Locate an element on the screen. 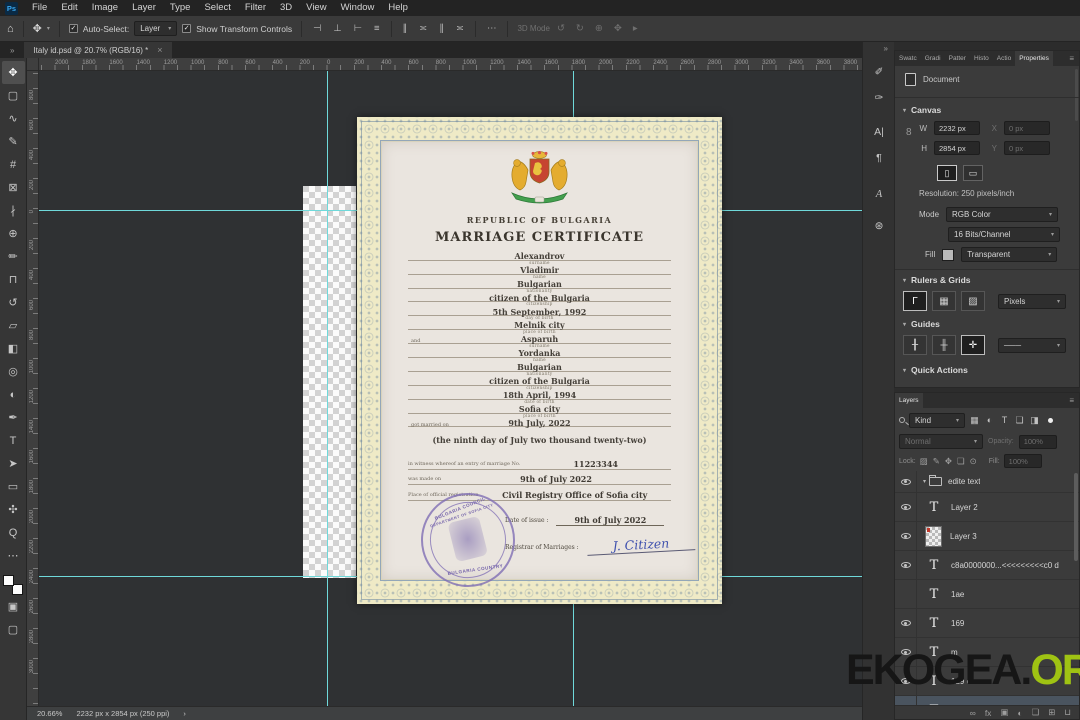 The height and width of the screenshot is (720, 1080). filter-kind-dropdown: Kind ▾ is located at coordinates (937, 420).